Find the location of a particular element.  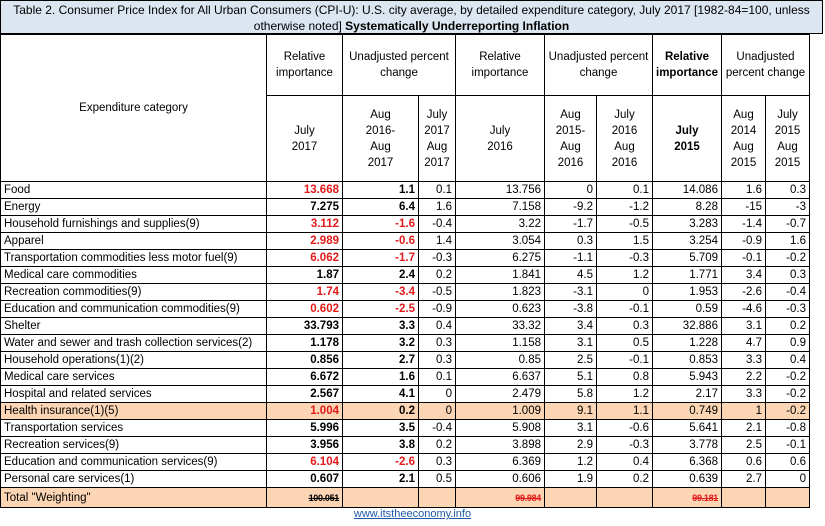

pct-change-yoy-2015-cell: 1.6 is located at coordinates (743, 190).